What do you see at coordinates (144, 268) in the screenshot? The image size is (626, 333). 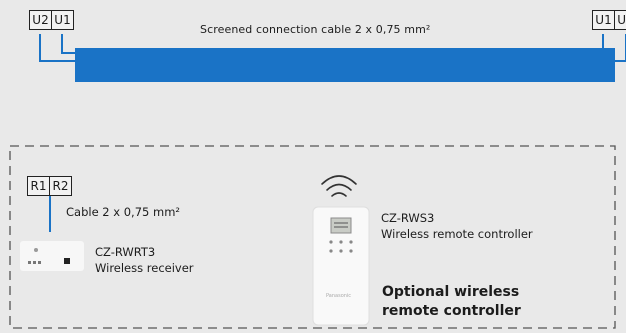 I see `receiver-name: Wireless receiver` at bounding box center [144, 268].